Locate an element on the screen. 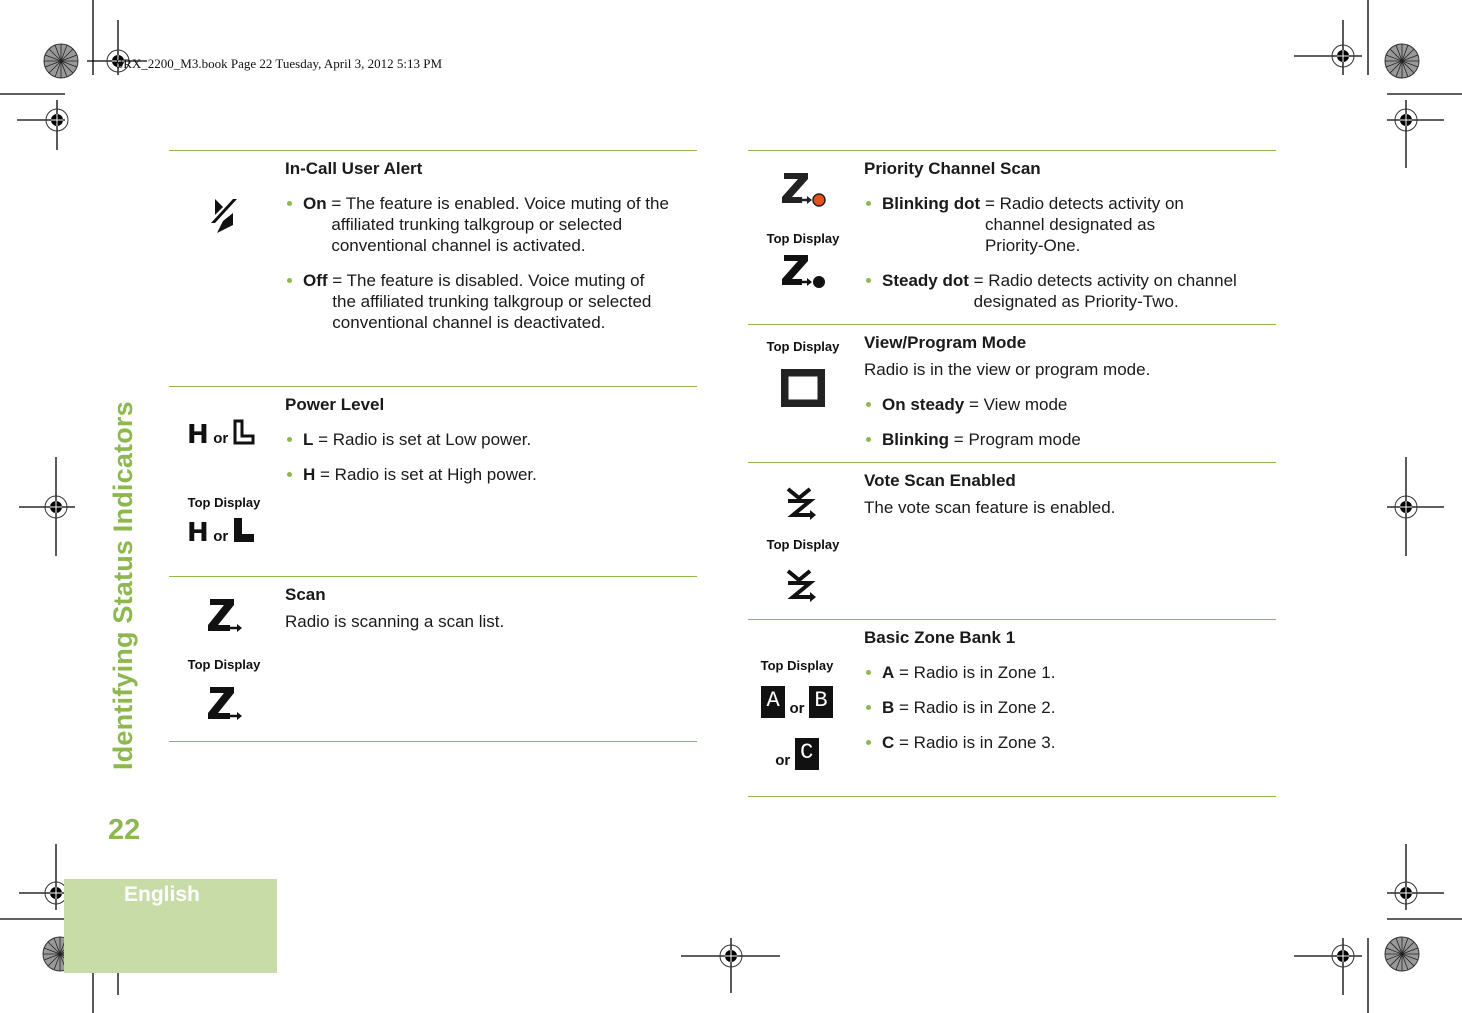 Image resolution: width=1462 pixels, height=1013 pixels. zone-c-group: or C is located at coordinates (797, 754).